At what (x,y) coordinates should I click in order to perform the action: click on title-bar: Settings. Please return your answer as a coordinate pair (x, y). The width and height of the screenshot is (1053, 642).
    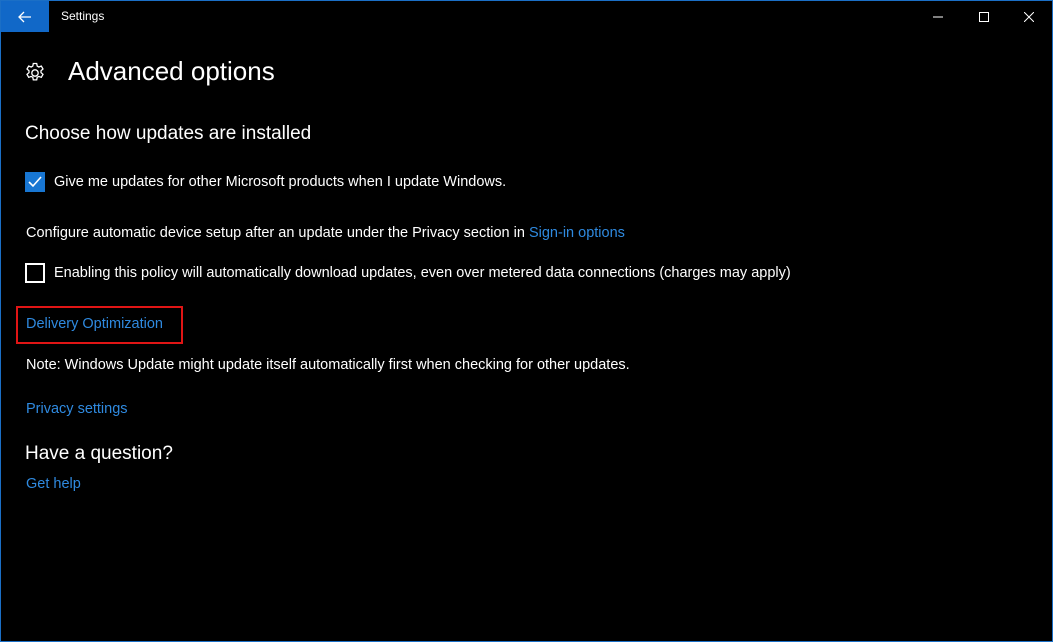
    Looking at the image, I should click on (526, 16).